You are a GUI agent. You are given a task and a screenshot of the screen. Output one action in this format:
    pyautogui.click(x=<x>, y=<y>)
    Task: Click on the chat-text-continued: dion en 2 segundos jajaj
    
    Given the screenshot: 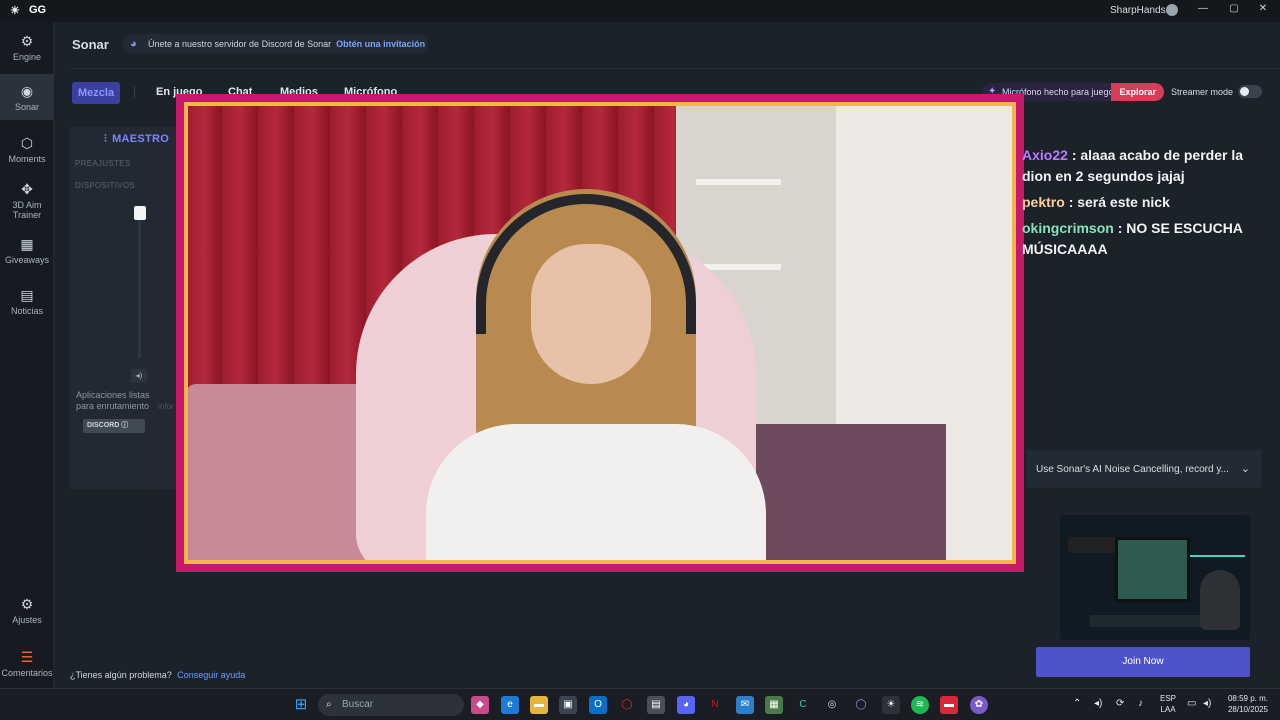 What is the action you would take?
    pyautogui.click(x=1103, y=176)
    